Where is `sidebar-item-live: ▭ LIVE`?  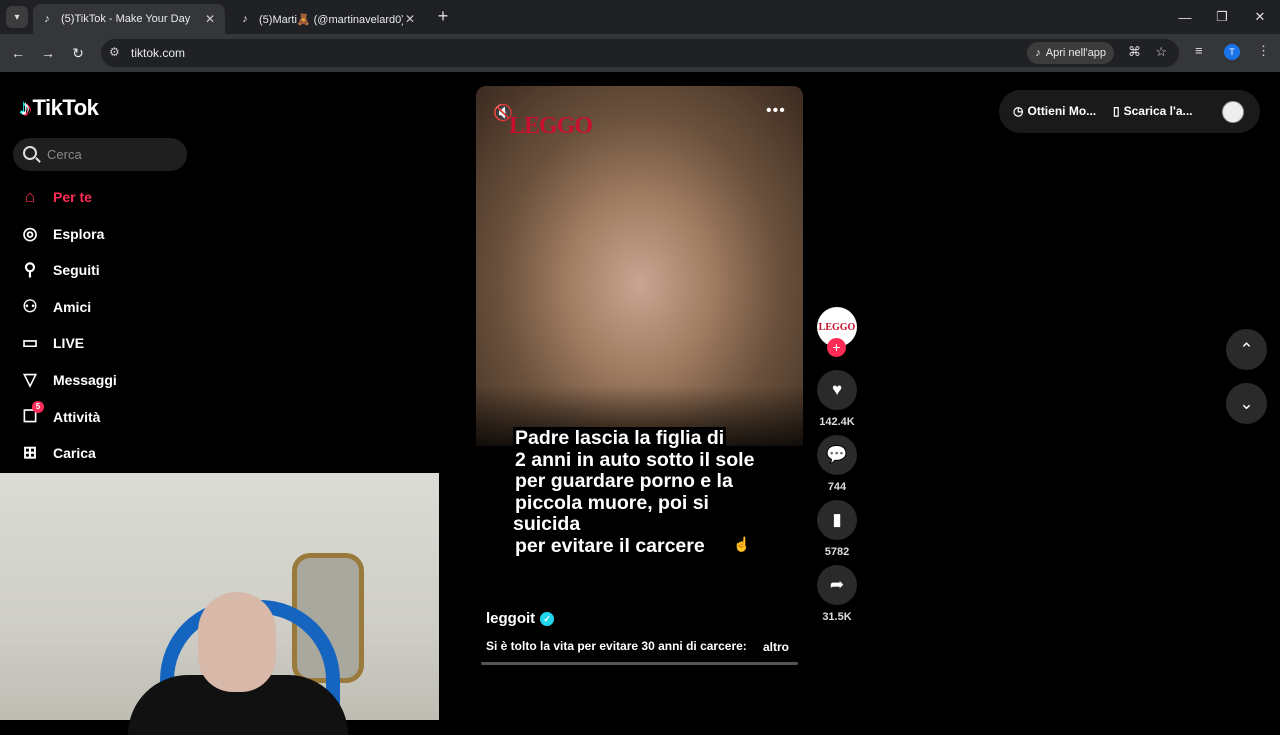
sidebar-item-live: ▭ LIVE is located at coordinates (51, 343).